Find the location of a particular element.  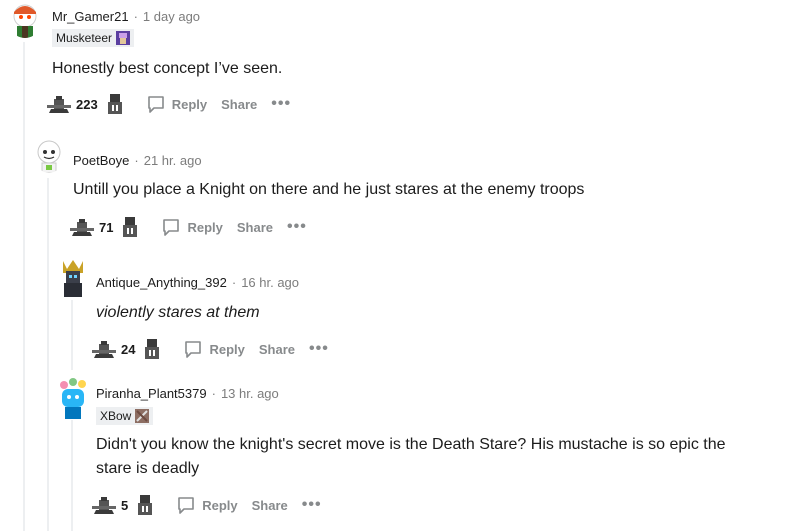

username: Piranha_Plant5379 is located at coordinates (151, 393).